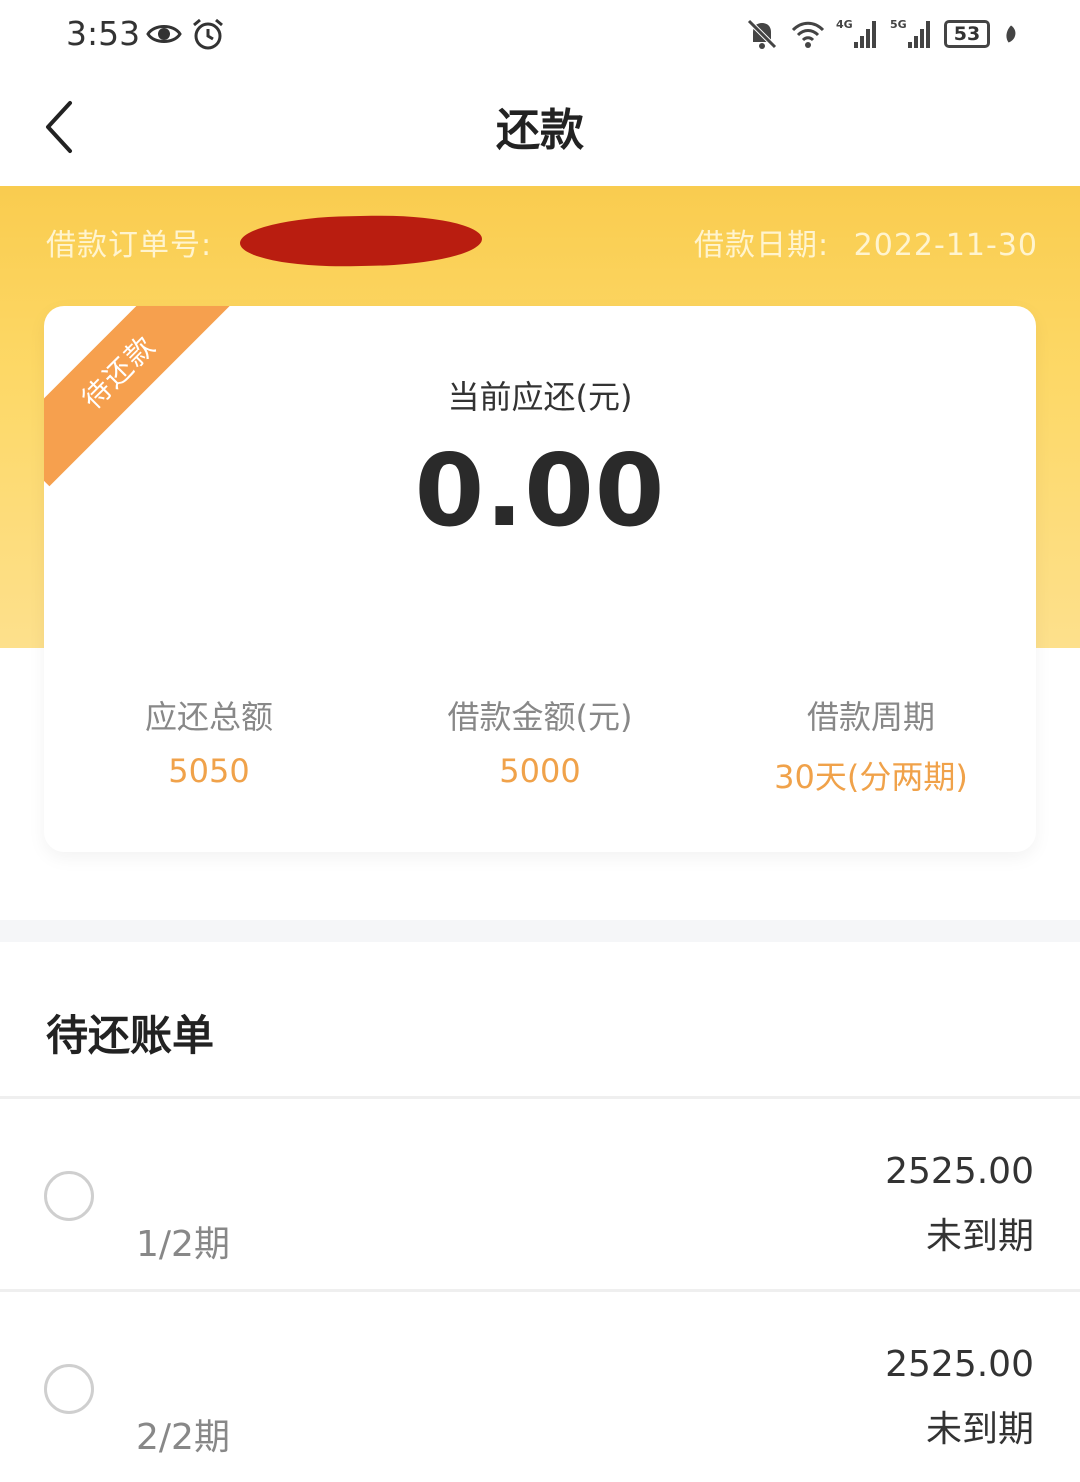 The image size is (1080, 1482). What do you see at coordinates (945, 245) in the screenshot?
I see `loan-date-value: 2022-11-30` at bounding box center [945, 245].